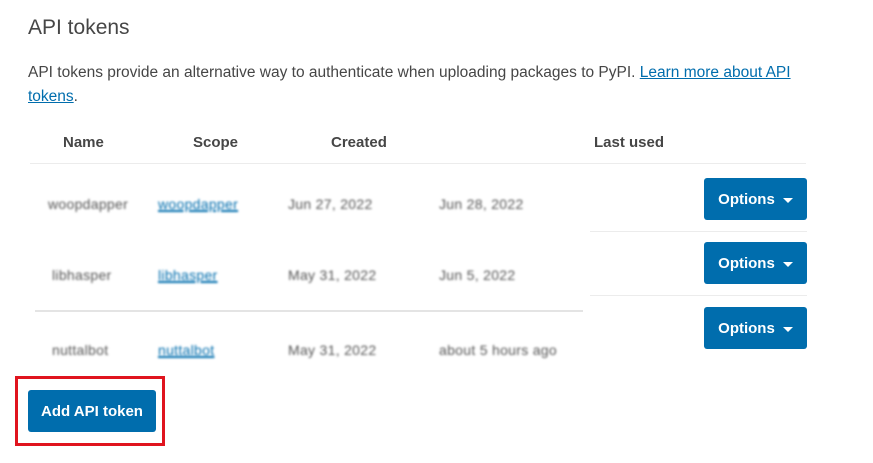  I want to click on add-api-token-button: Add API token, so click(92, 411).